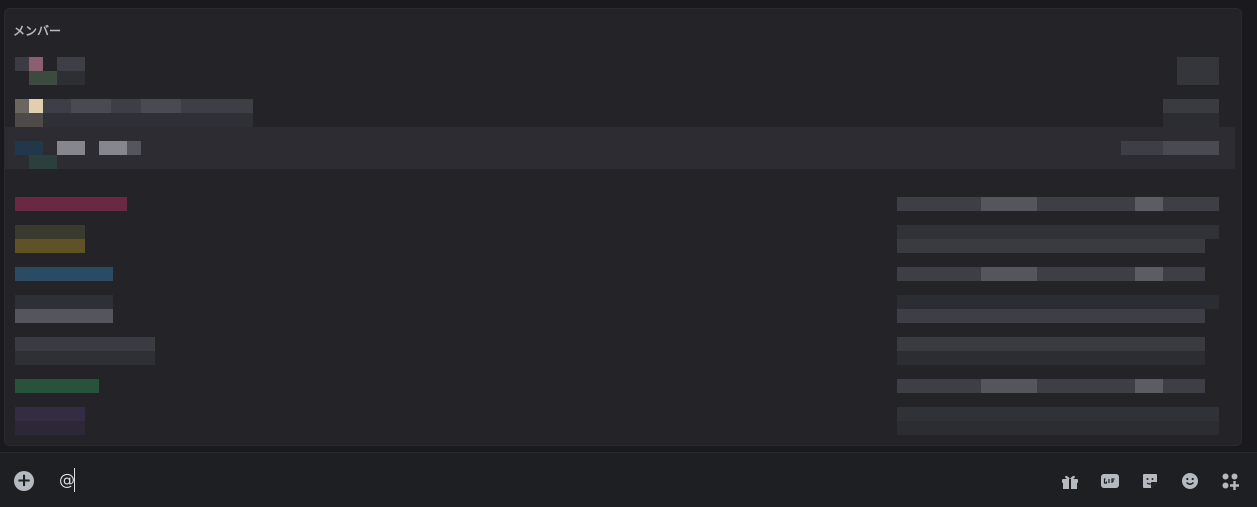 The width and height of the screenshot is (1257, 507). I want to click on plus-circle-icon: +, so click(24, 481).